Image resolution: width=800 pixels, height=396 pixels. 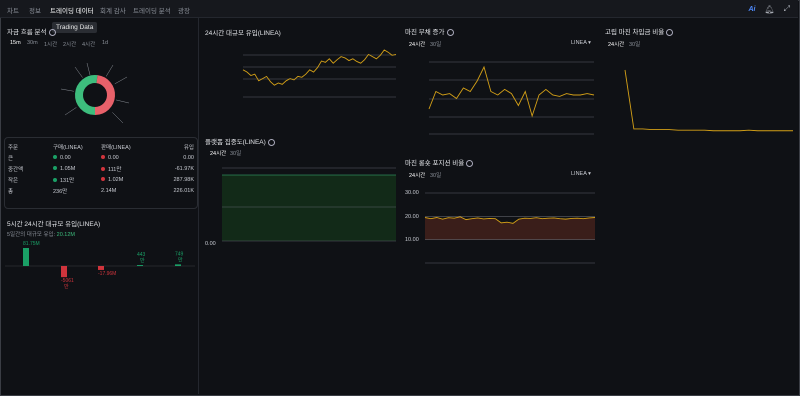 What do you see at coordinates (412, 240) in the screenshot?
I see `y-tick-label: 10.00` at bounding box center [412, 240].